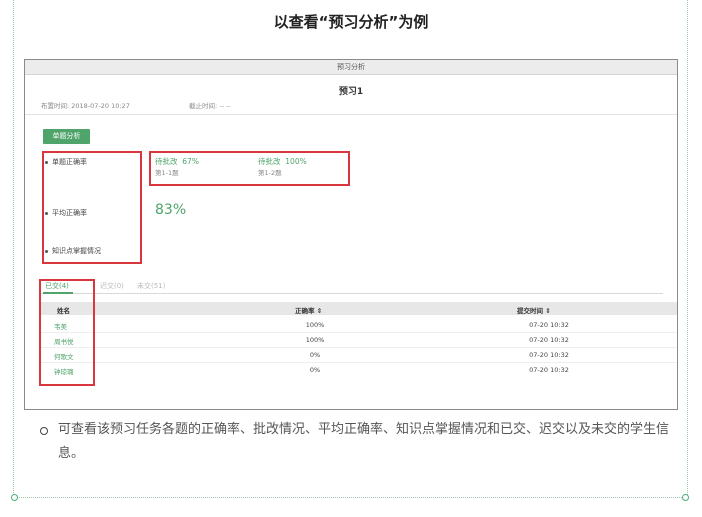 Image resolution: width=702 pixels, height=517 pixels. I want to click on section-heading: 以查看“预习分析”为例, so click(351, 22).